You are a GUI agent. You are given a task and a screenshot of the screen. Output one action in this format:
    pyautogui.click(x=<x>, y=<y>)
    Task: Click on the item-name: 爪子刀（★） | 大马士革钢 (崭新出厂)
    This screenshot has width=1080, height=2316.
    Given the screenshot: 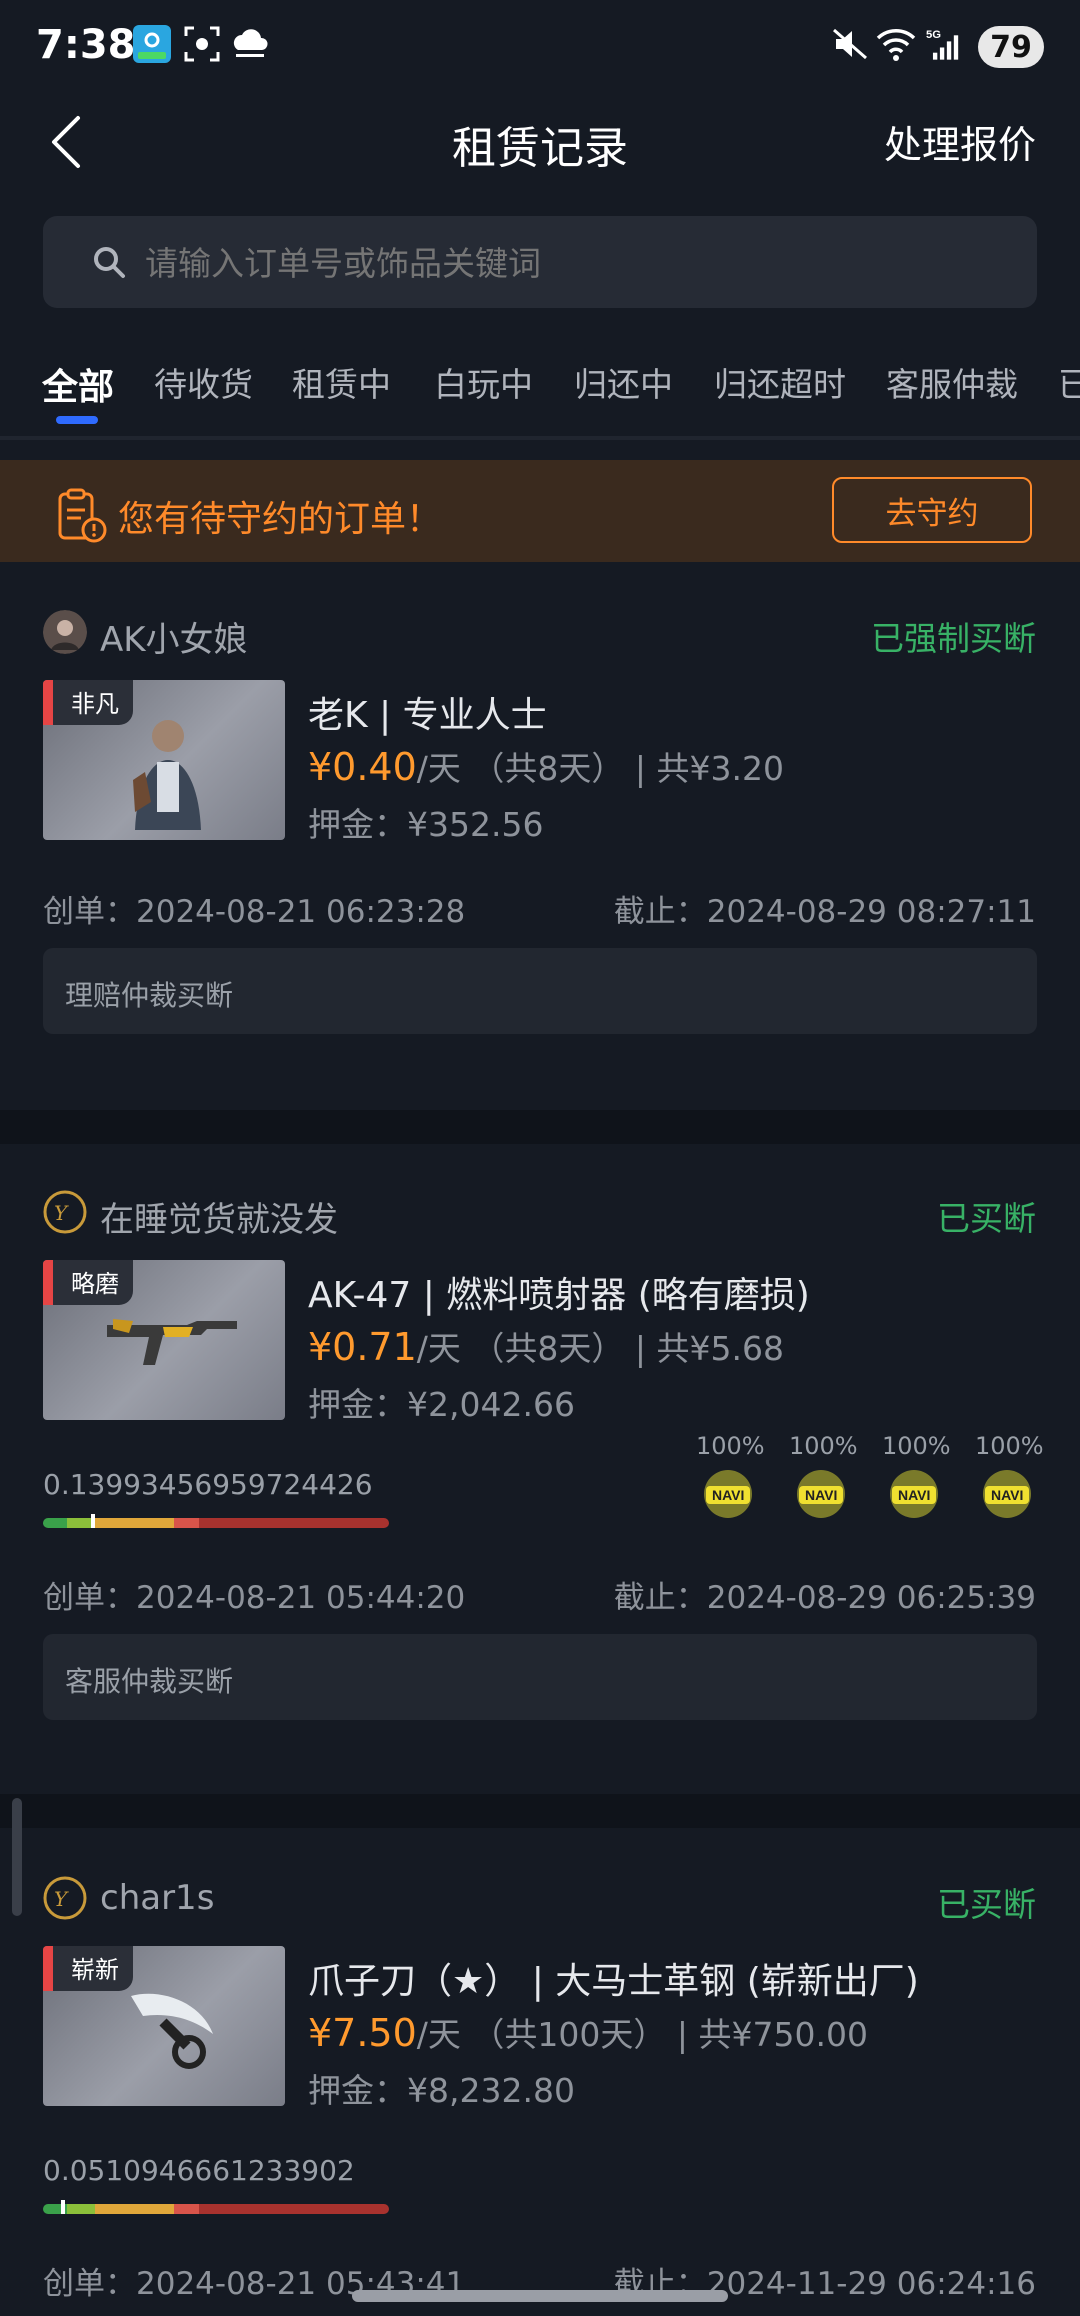 What is the action you would take?
    pyautogui.click(x=613, y=1981)
    